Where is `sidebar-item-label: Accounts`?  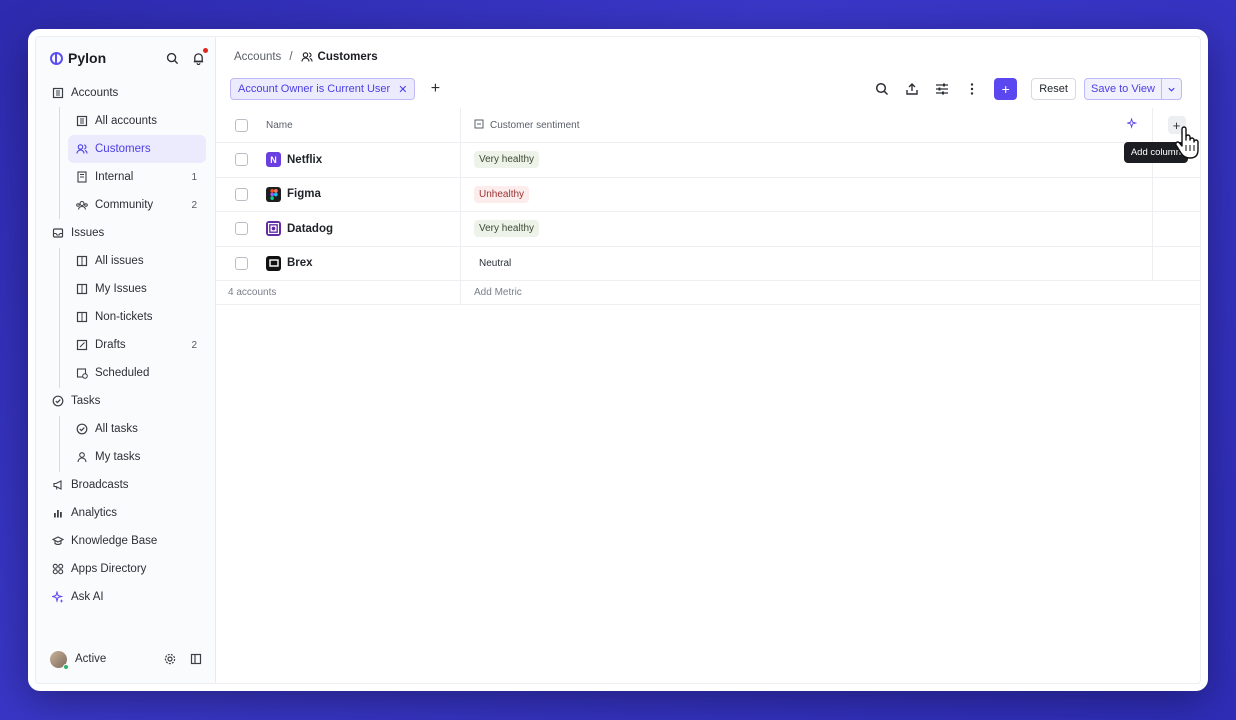 sidebar-item-label: Accounts is located at coordinates (95, 93).